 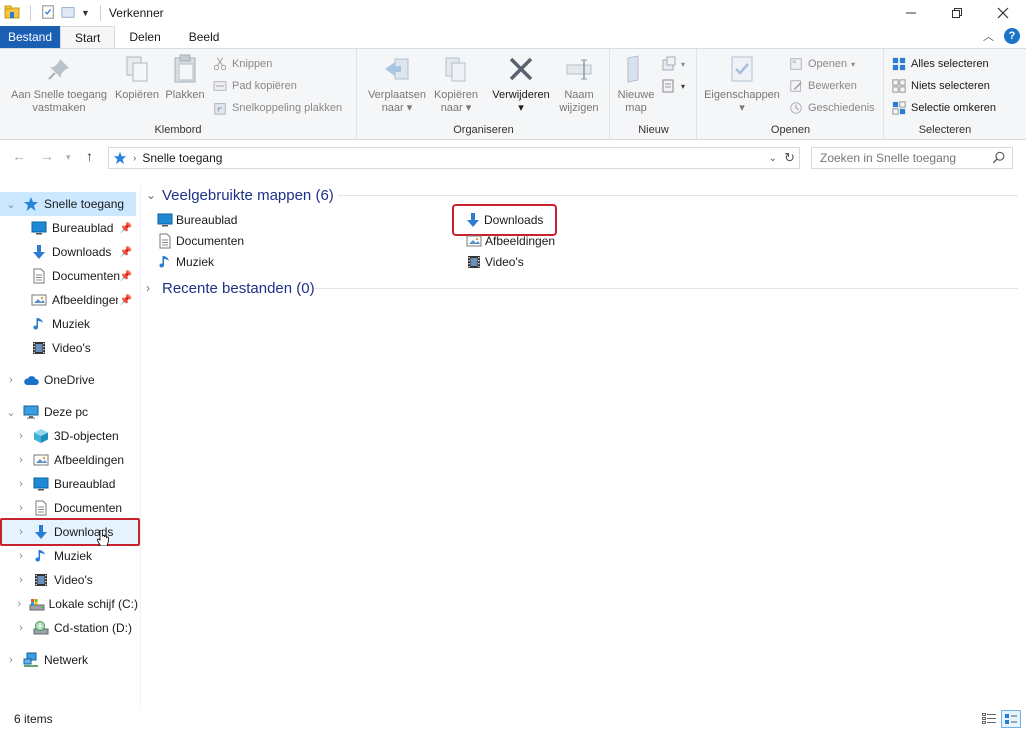 I want to click on nav-pc-local-disk: › Lokale schijf (C:), so click(x=74, y=604).